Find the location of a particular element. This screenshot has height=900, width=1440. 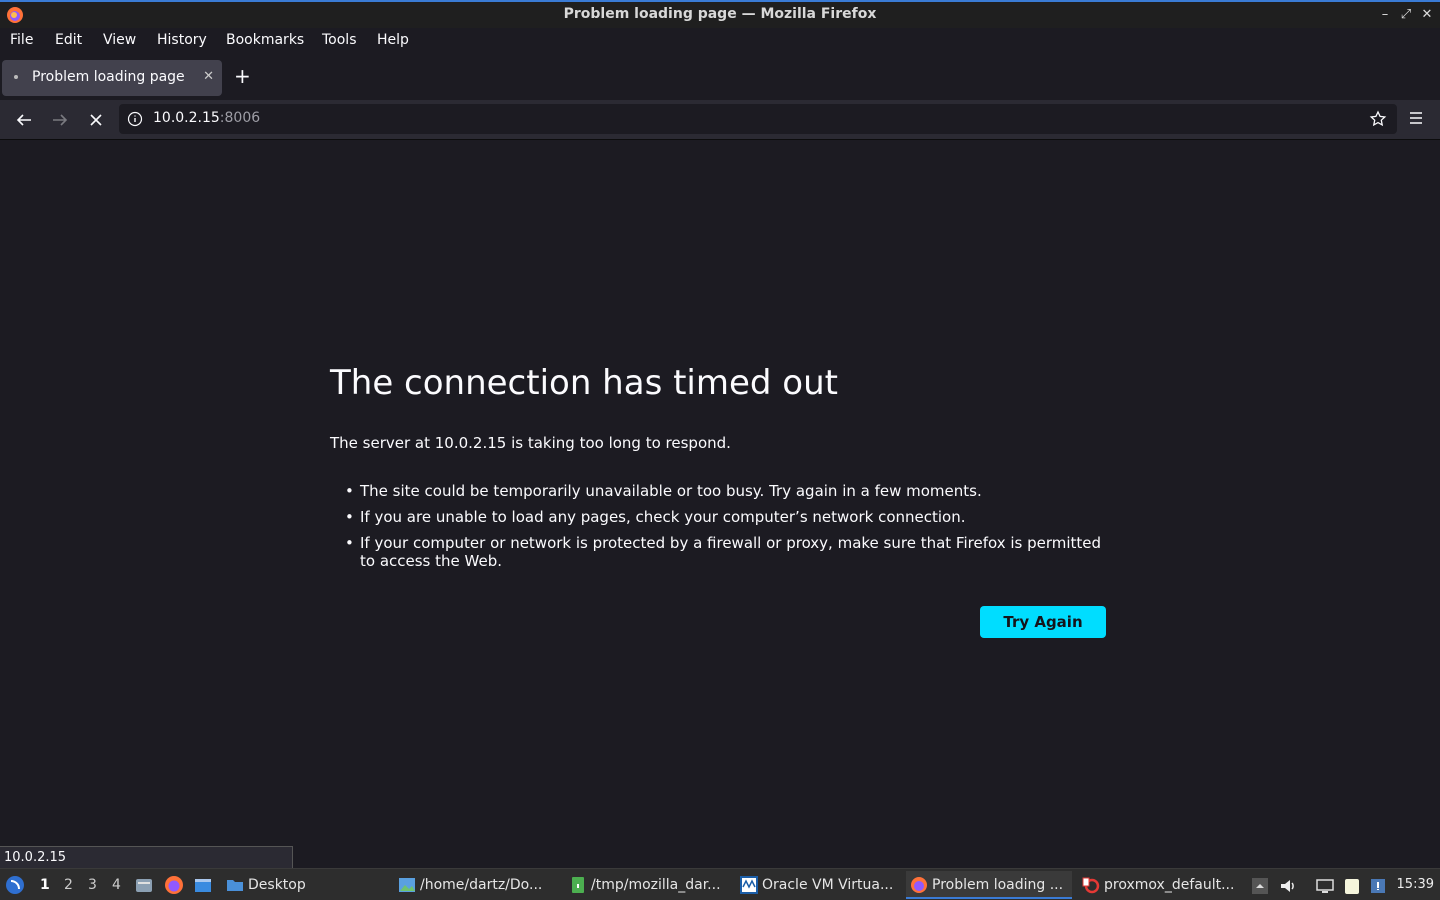

clock: 15:39 is located at coordinates (1415, 884).